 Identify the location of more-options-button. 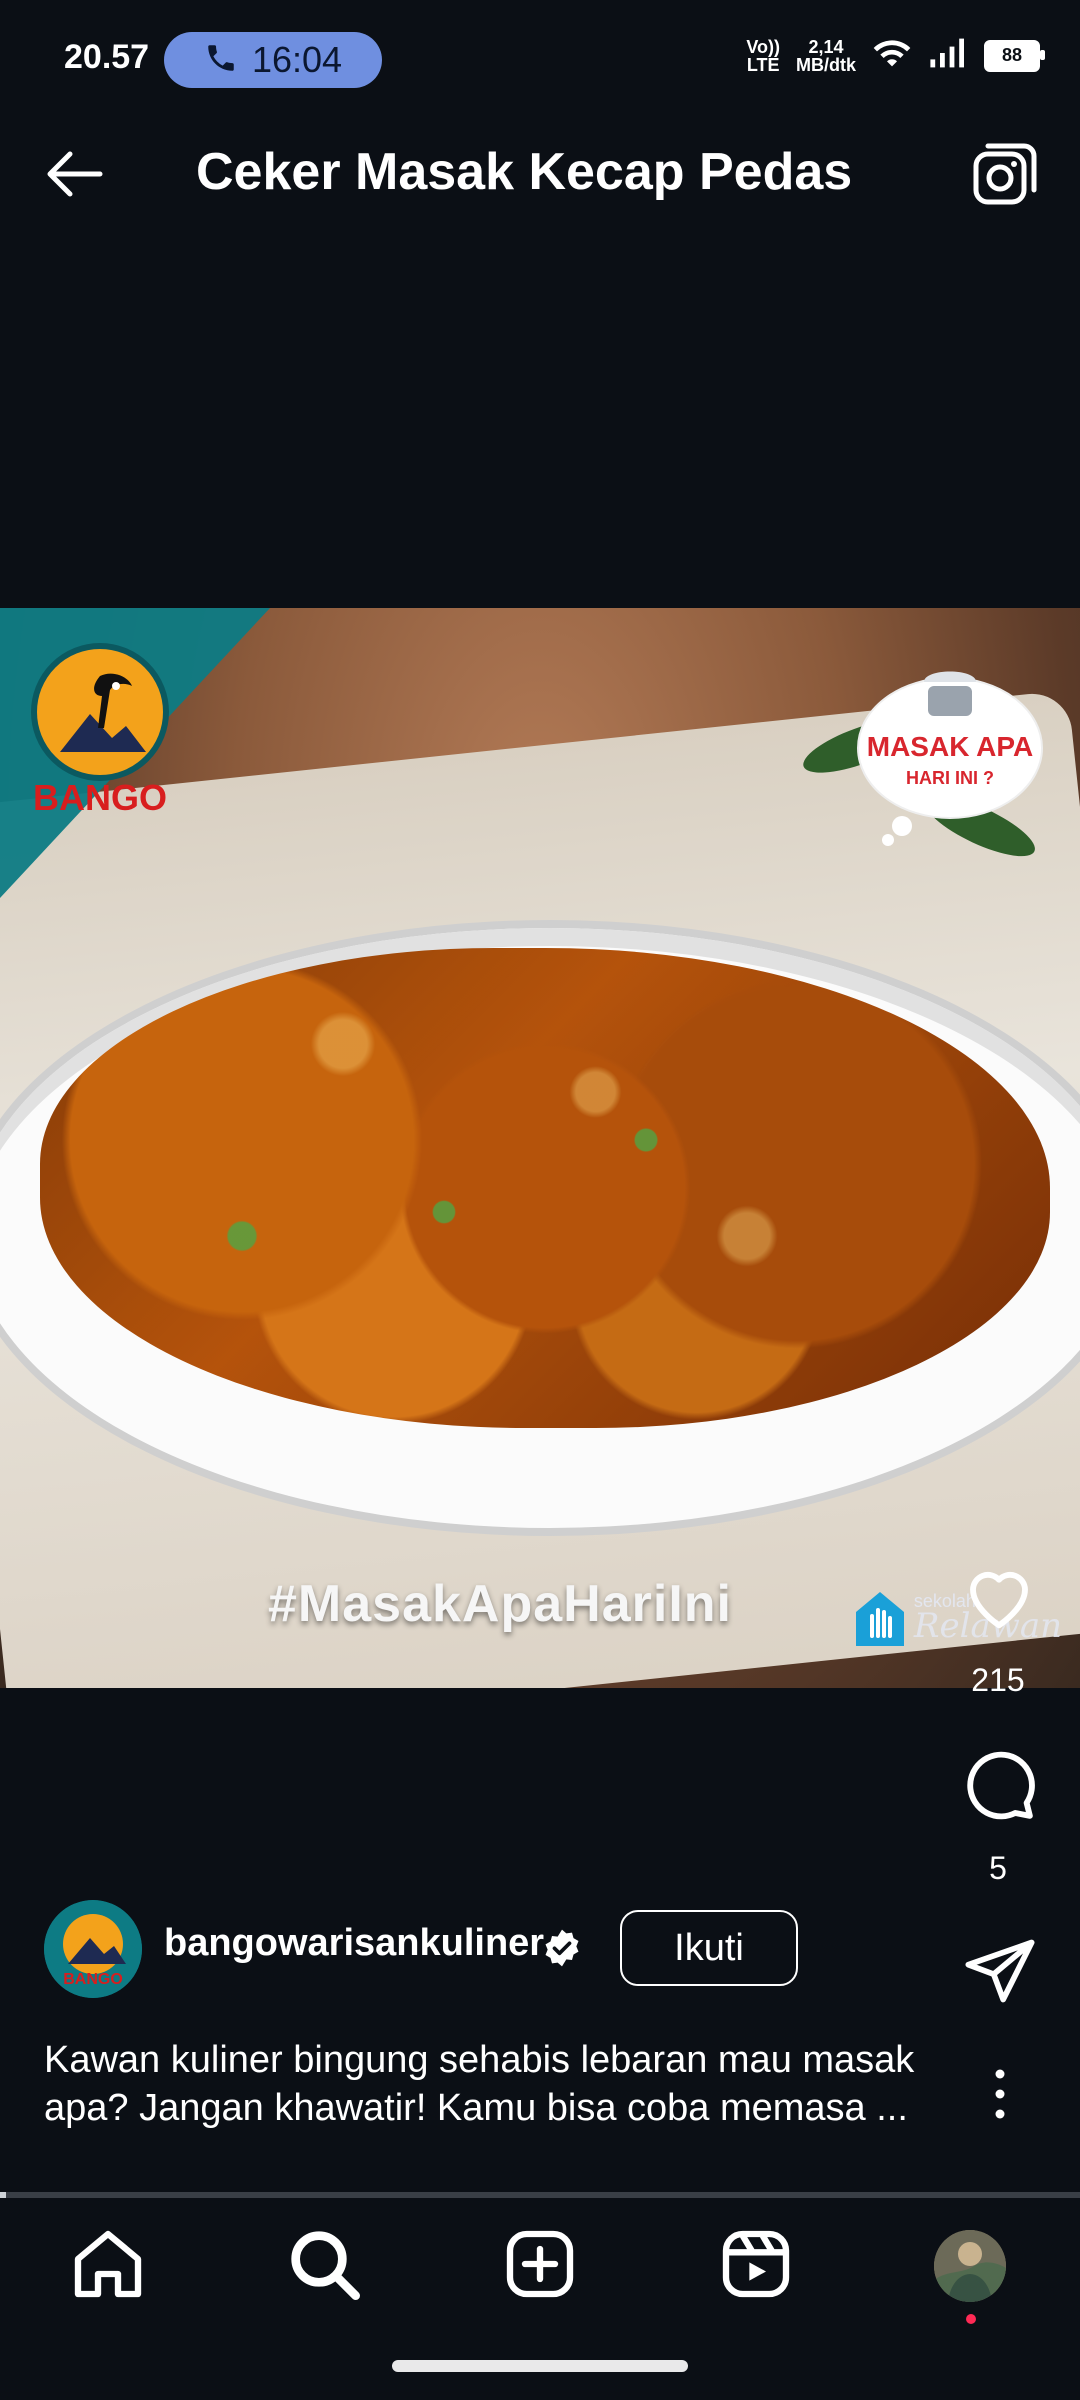
(1000, 2094).